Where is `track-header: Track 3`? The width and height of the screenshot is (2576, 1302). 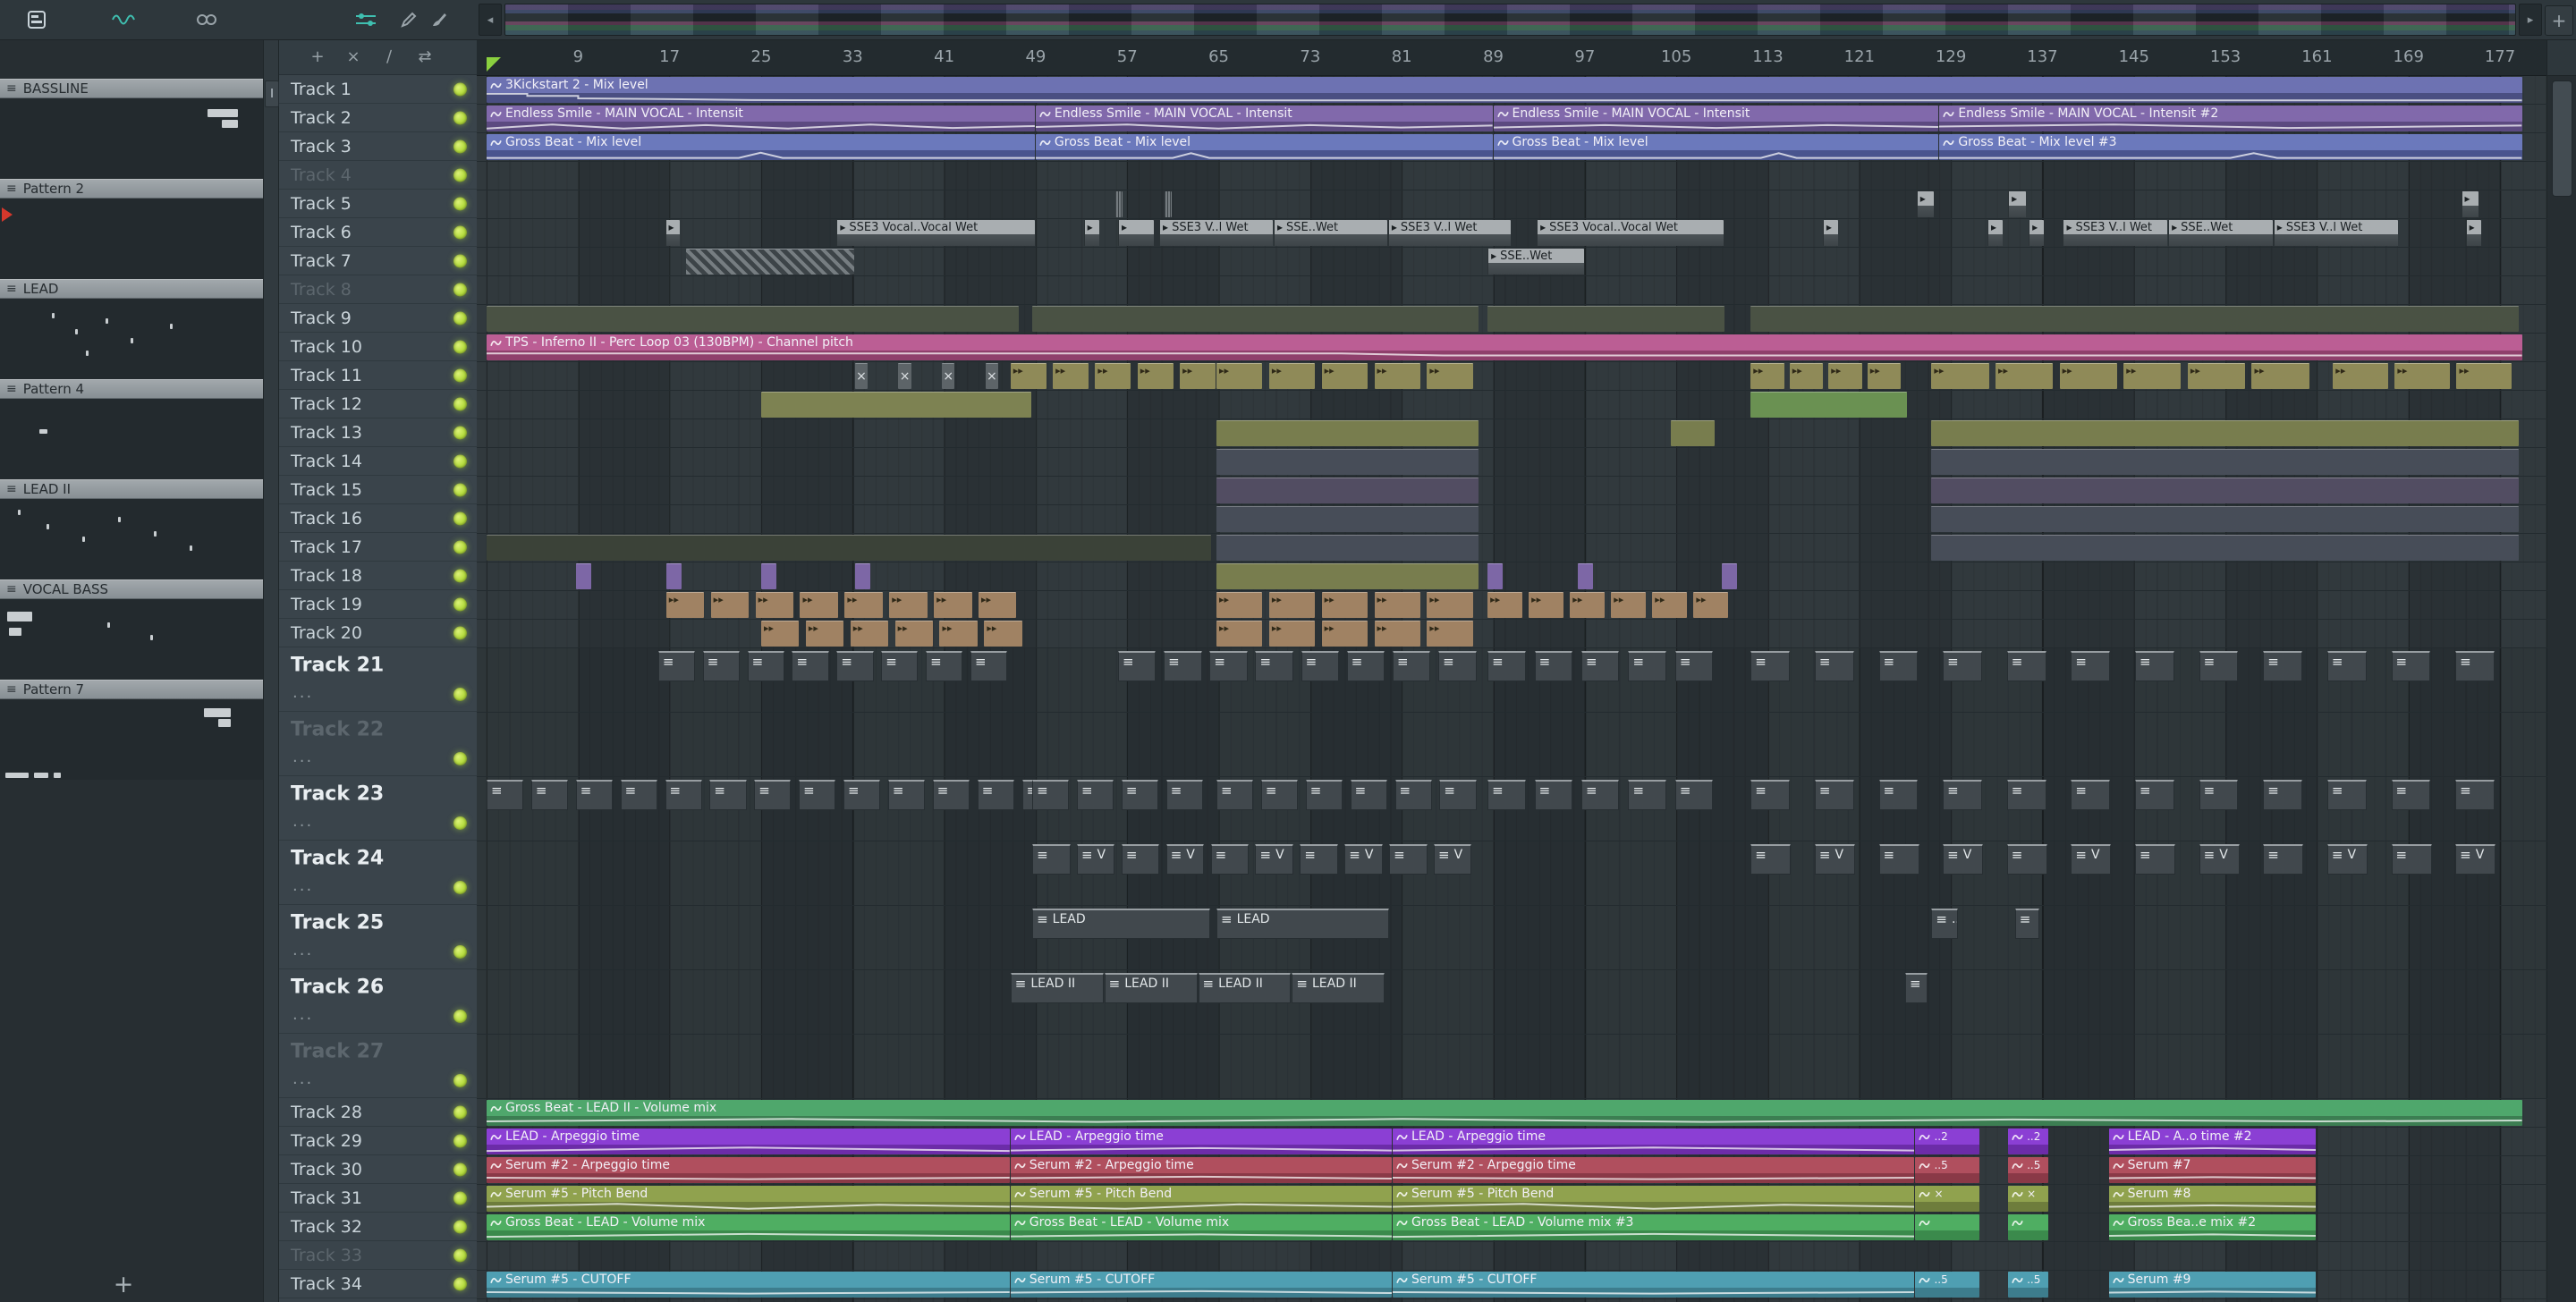 track-header: Track 3 is located at coordinates (378, 146).